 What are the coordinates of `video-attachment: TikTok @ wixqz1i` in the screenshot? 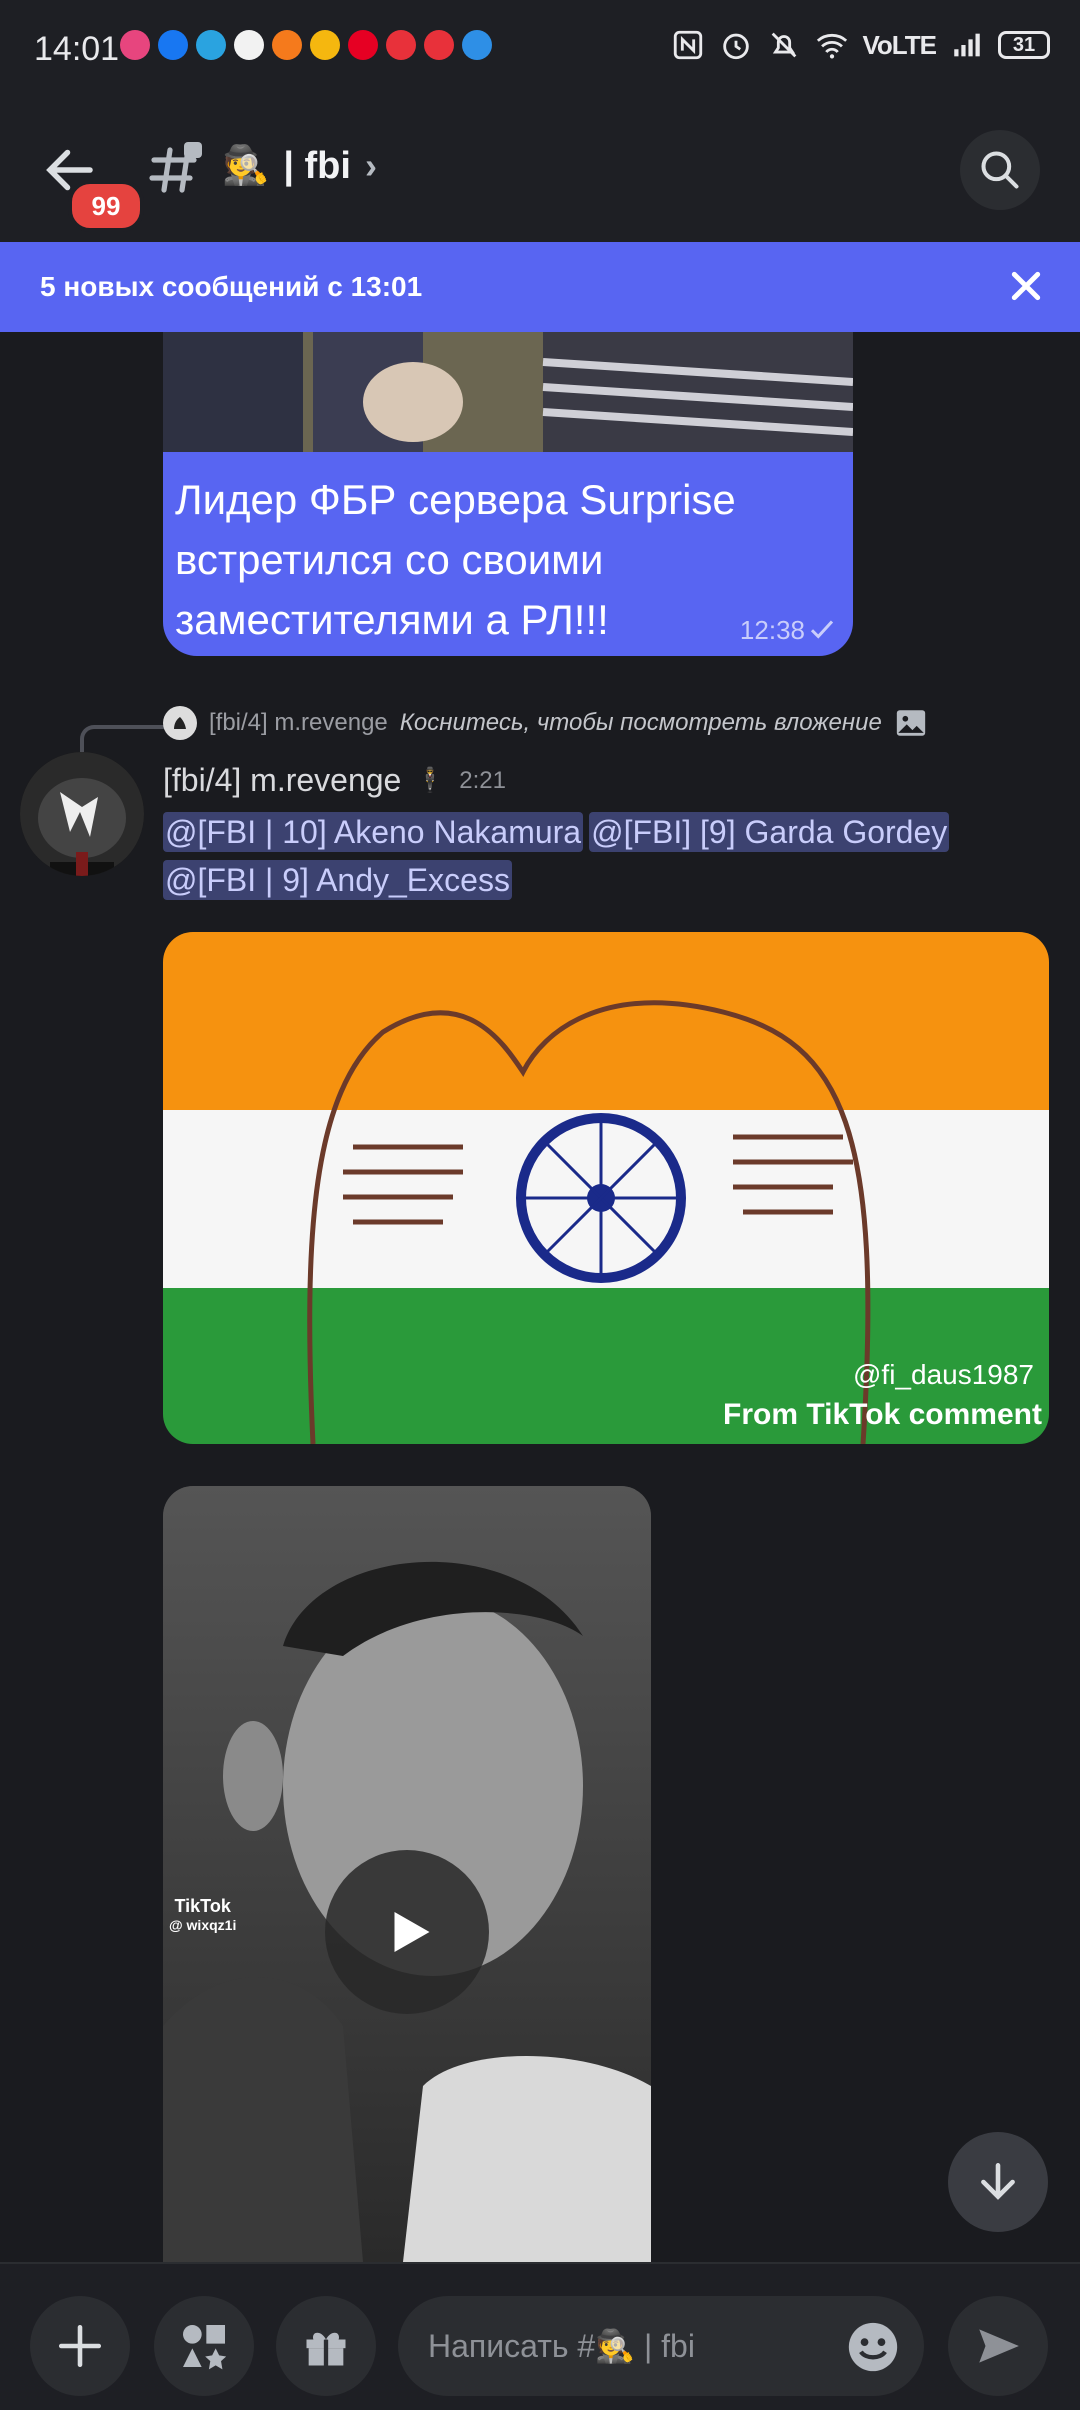 It's located at (407, 1874).